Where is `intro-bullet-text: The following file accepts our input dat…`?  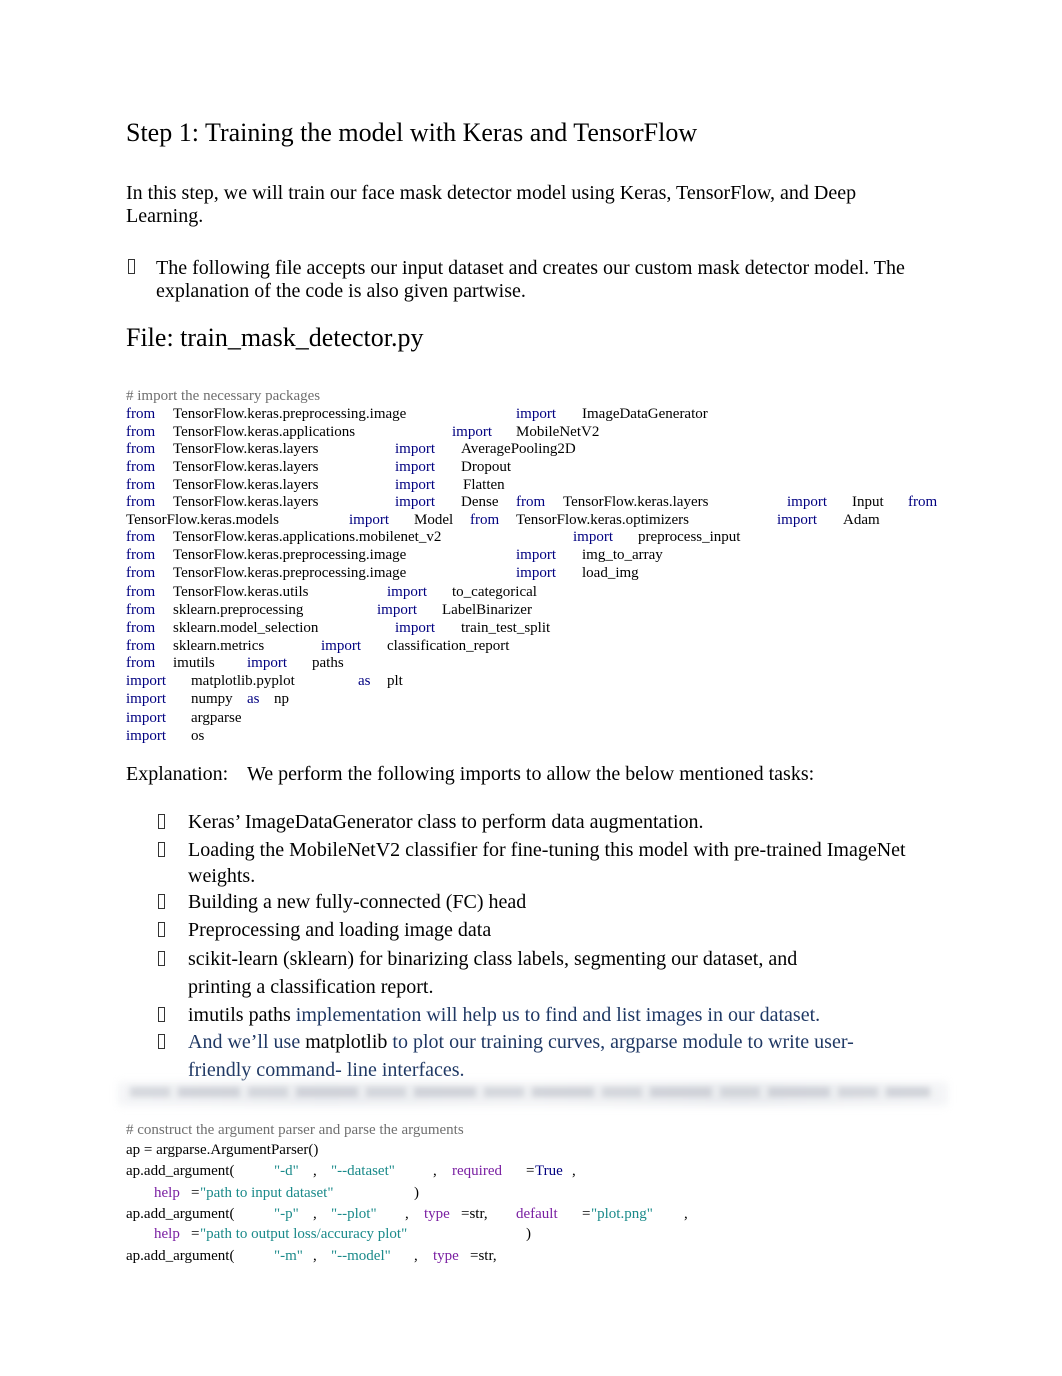 intro-bullet-text: The following file accepts our input dat… is located at coordinates (530, 279).